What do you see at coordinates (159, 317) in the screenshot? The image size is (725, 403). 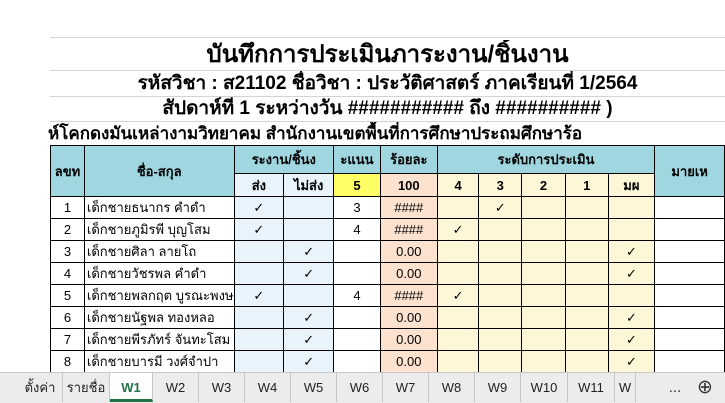 I see `cell-name: เด็กชายนัฐพล ทองหลอ` at bounding box center [159, 317].